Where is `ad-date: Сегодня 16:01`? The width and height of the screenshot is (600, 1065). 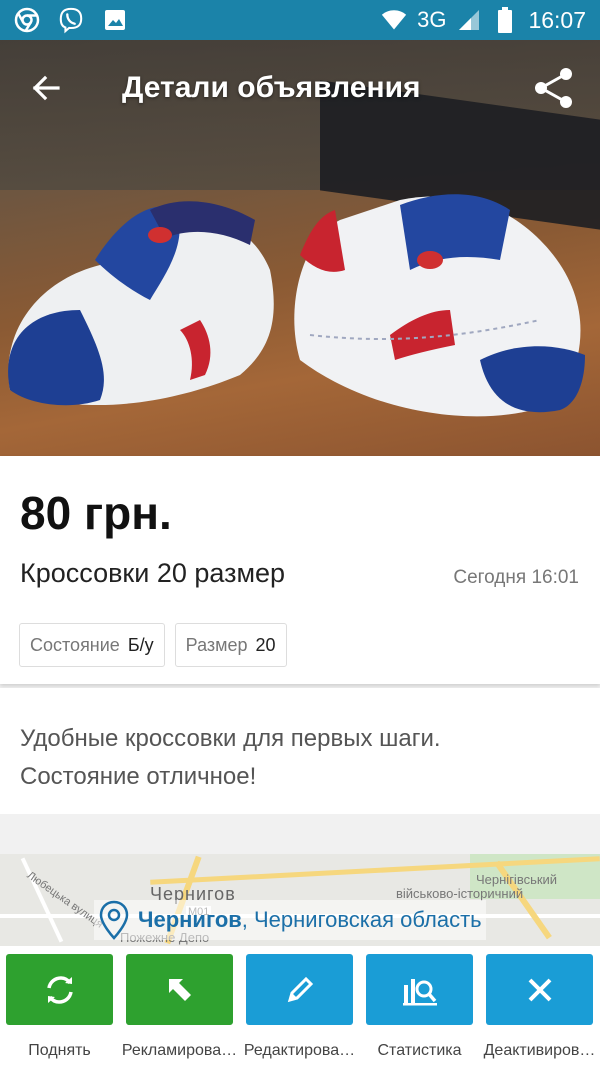
ad-date: Сегодня 16:01 is located at coordinates (516, 577).